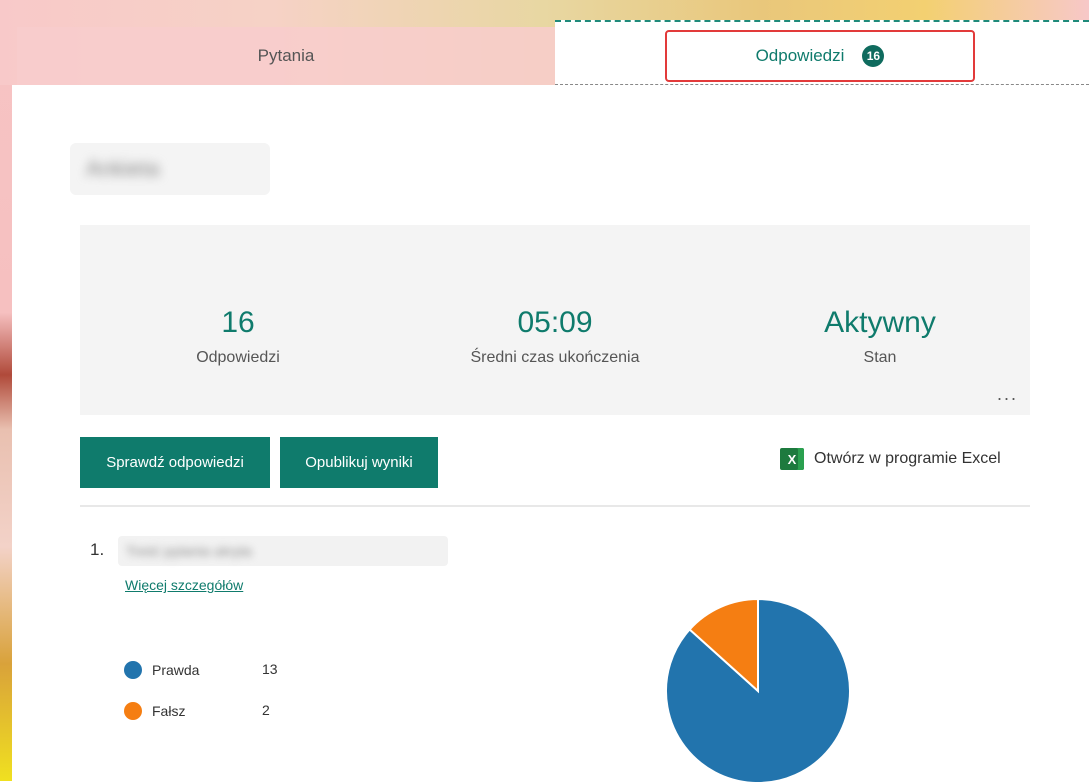 The height and width of the screenshot is (784, 1089). I want to click on more-details-link: Więcej szczegółów, so click(184, 585).